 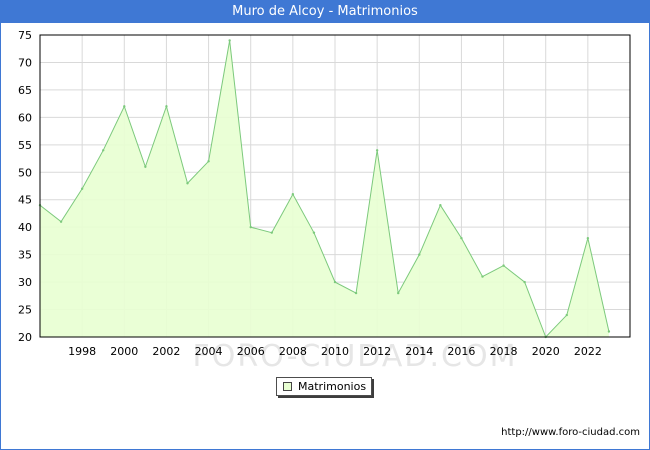 I want to click on y-tick-label: 75, so click(x=25, y=35).